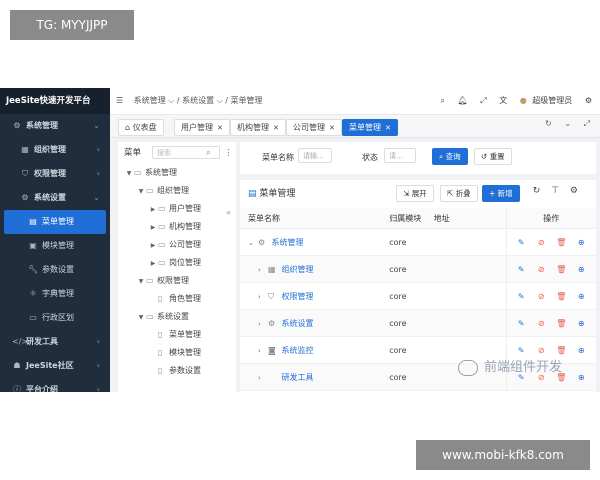  I want to click on menu-name-link: 系统管理, so click(288, 242).